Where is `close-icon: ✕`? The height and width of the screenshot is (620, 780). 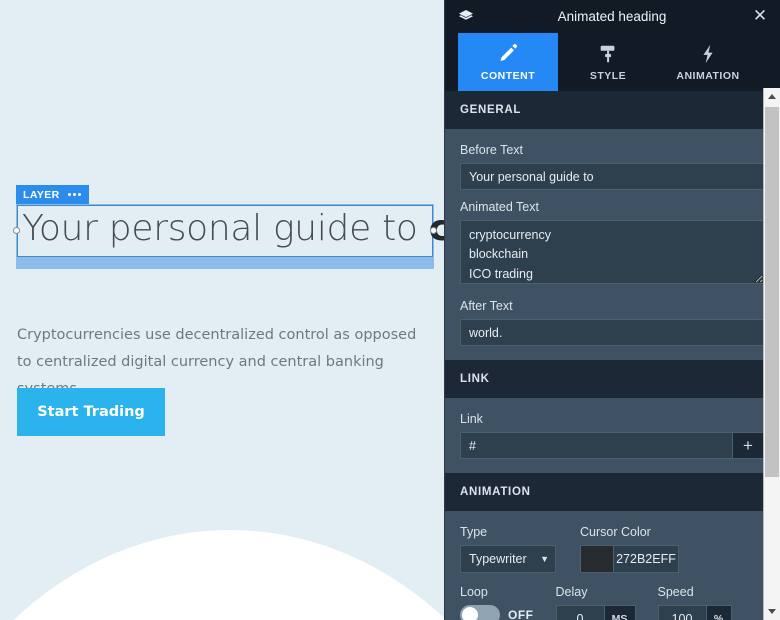 close-icon: ✕ is located at coordinates (760, 16).